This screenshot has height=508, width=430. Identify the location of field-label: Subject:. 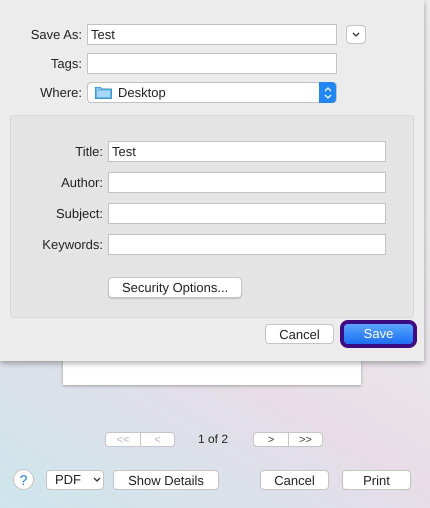
(79, 213).